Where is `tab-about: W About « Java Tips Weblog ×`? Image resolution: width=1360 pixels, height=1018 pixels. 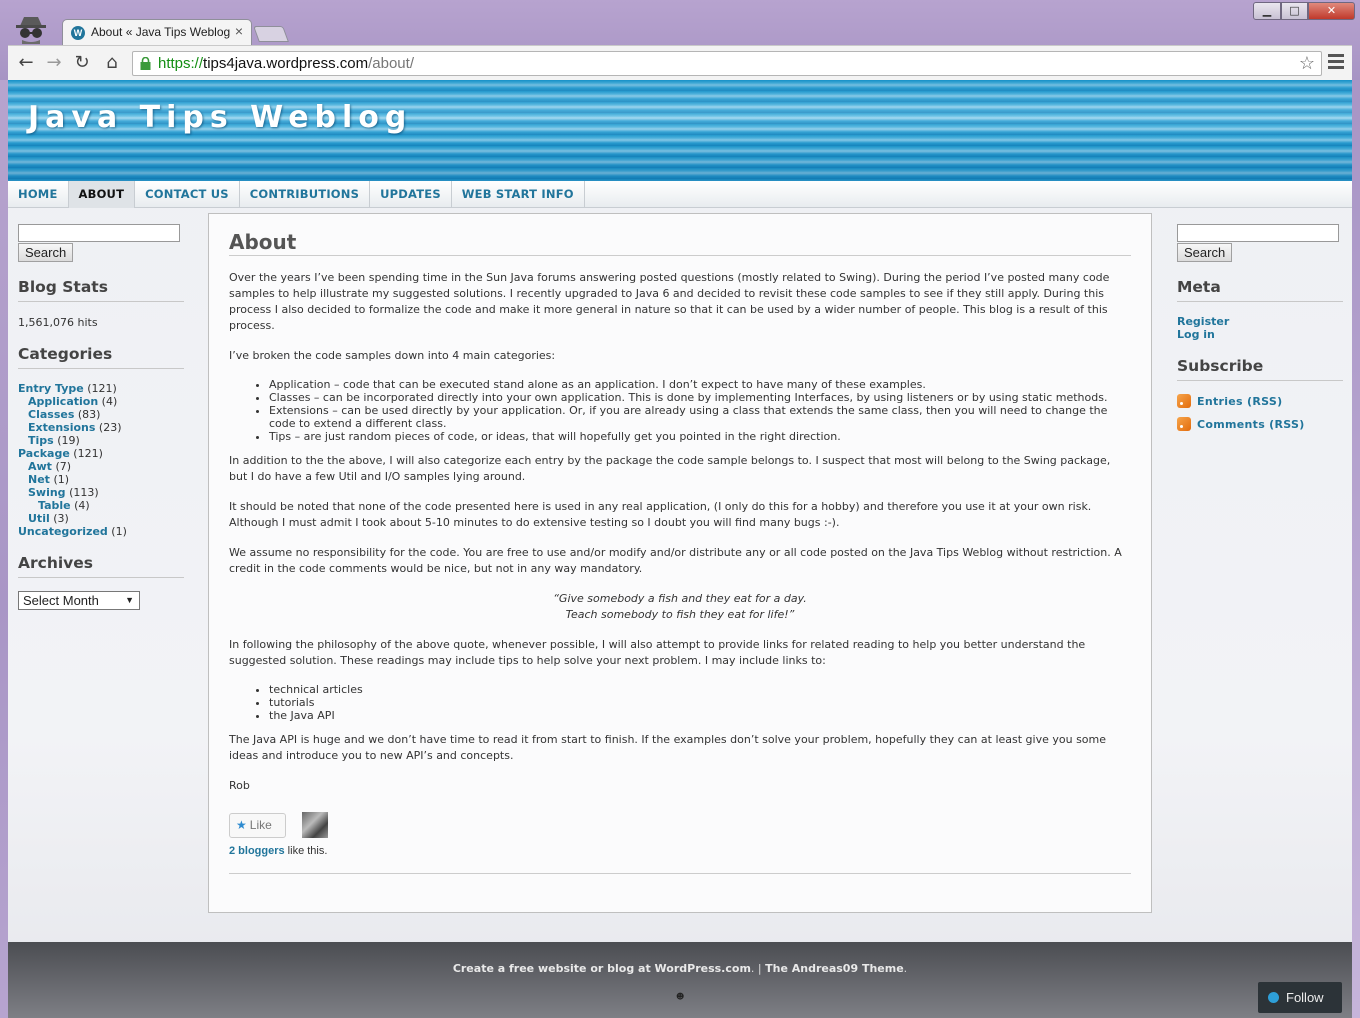
tab-about: W About « Java Tips Weblog × is located at coordinates (157, 32).